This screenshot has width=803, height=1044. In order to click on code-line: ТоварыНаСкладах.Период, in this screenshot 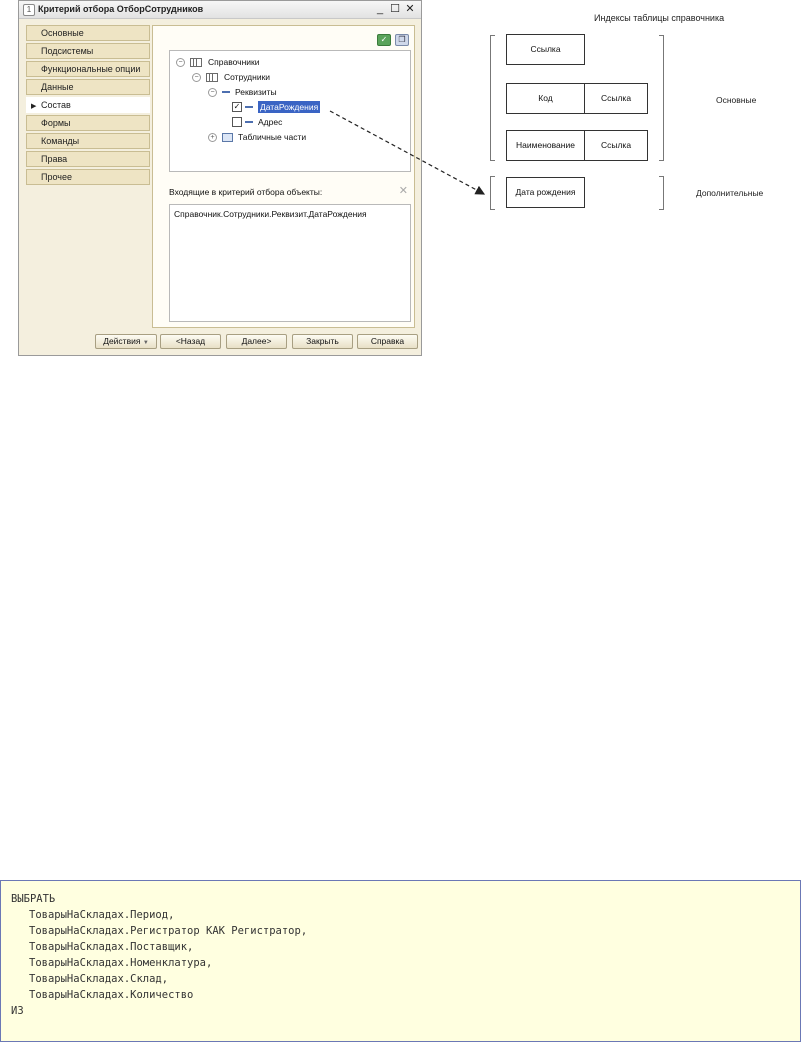, I will do `click(102, 915)`.